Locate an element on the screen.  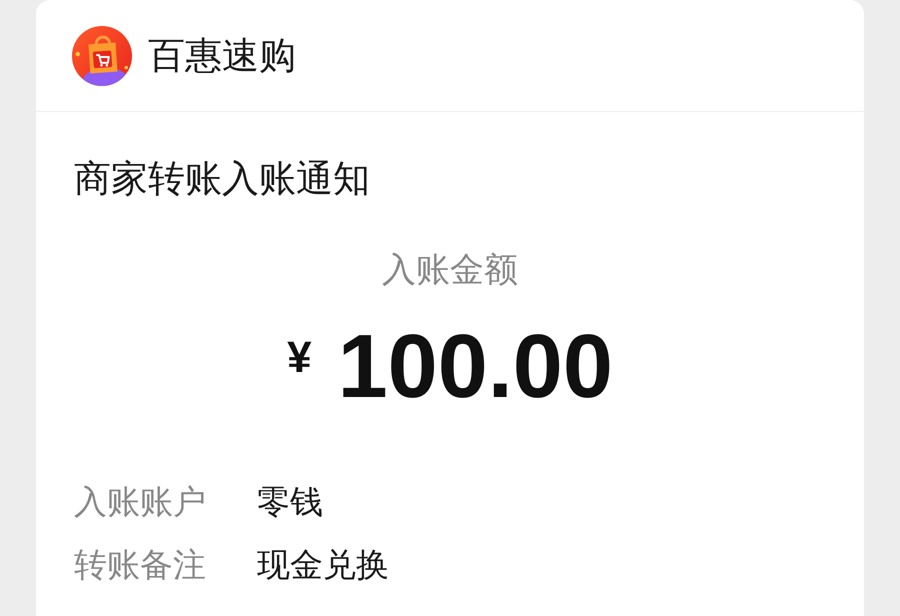
amount-value: 100.00 is located at coordinates (475, 367).